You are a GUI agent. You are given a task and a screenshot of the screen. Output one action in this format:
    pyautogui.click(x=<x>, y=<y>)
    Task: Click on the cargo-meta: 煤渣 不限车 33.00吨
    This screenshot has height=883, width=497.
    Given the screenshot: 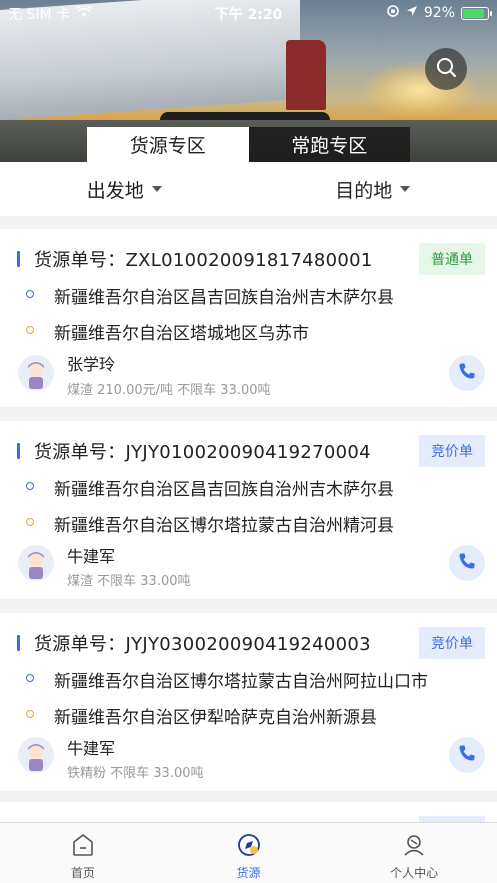 What is the action you would take?
    pyautogui.click(x=129, y=581)
    